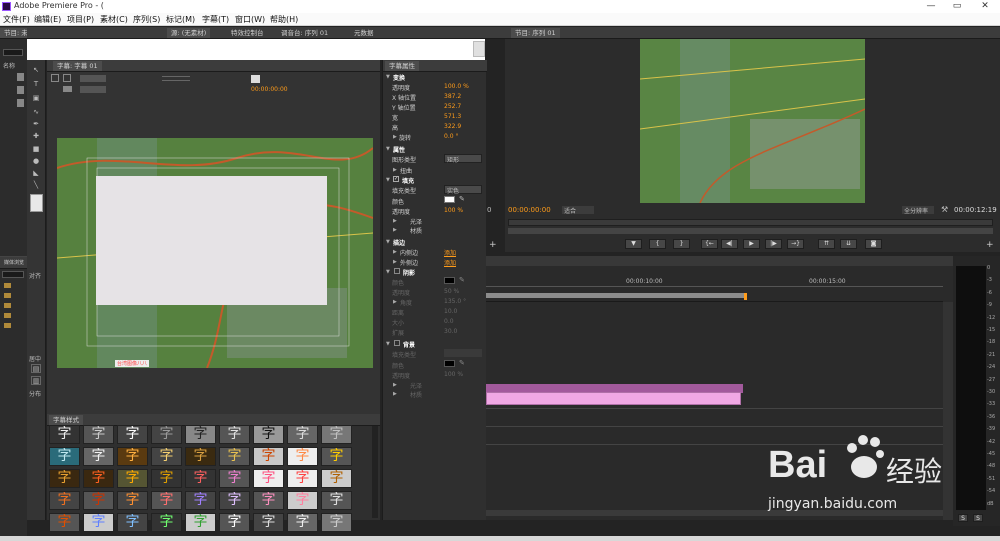 The image size is (1000, 541). What do you see at coordinates (47, 19) in the screenshot?
I see `menu-edit: 编辑(E)` at bounding box center [47, 19].